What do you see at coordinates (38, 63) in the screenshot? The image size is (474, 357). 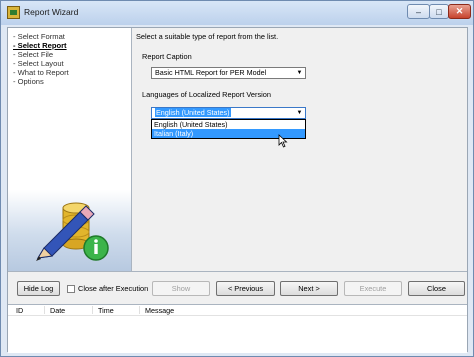 I see `step-select-layout: - Select Layout` at bounding box center [38, 63].